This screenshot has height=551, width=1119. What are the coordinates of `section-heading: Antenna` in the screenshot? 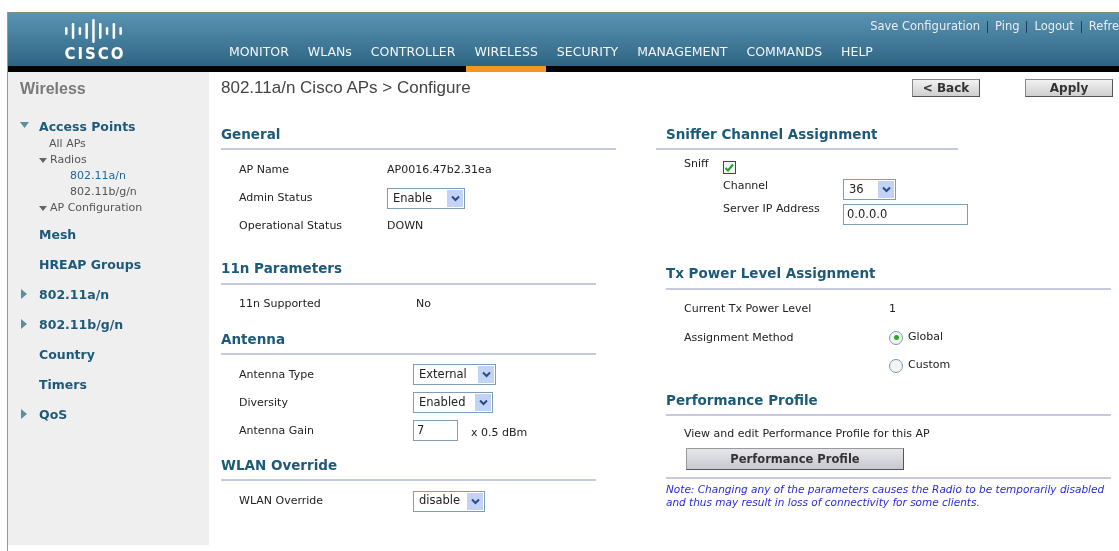 It's located at (253, 338).